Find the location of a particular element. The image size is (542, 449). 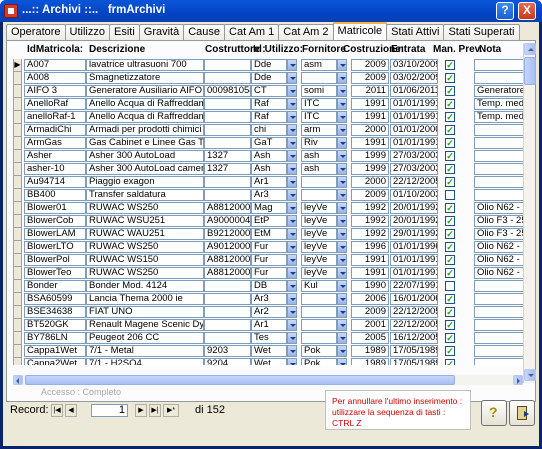

fornitore-combo: Pok is located at coordinates (324, 351).